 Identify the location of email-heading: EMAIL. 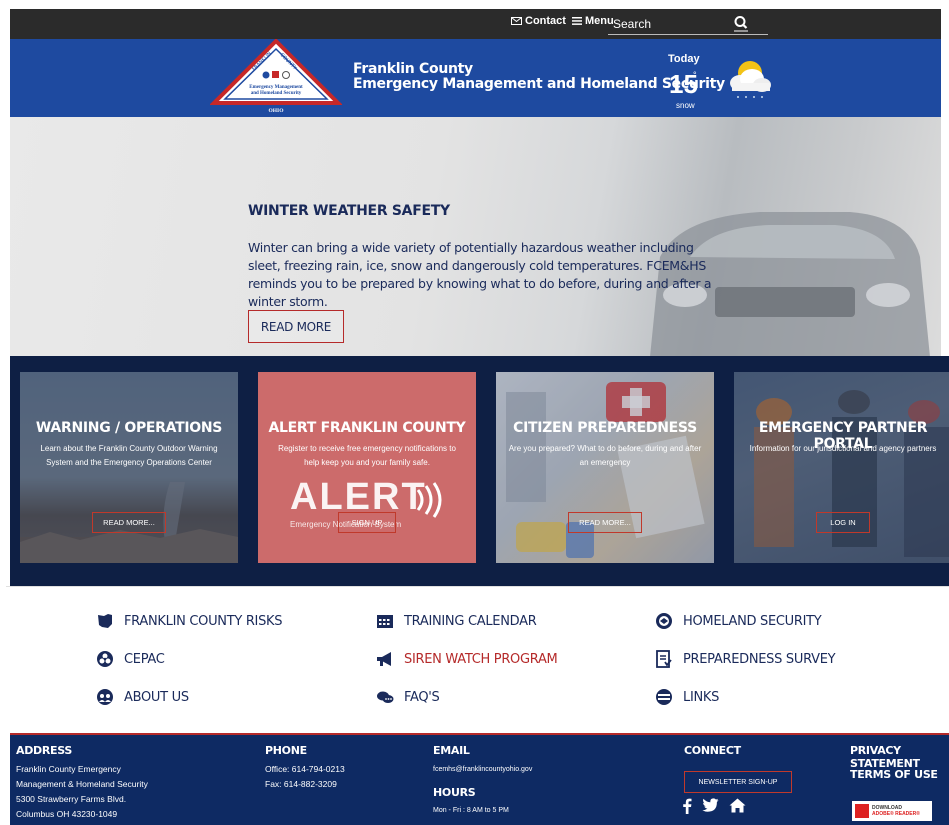
(451, 750).